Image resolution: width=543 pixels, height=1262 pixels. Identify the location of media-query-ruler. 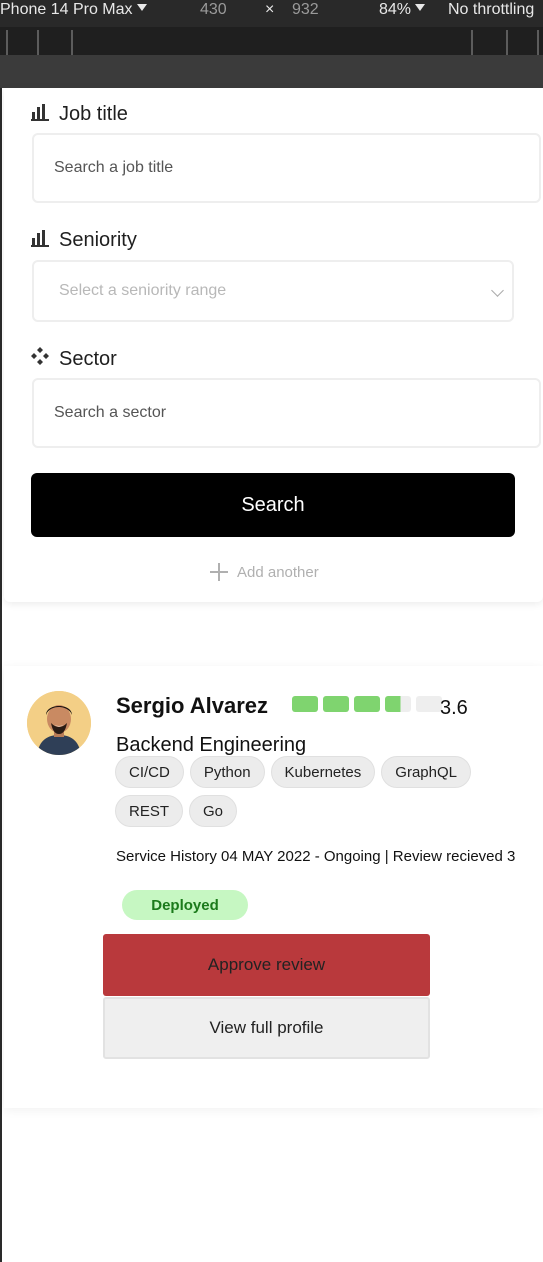
(271, 41).